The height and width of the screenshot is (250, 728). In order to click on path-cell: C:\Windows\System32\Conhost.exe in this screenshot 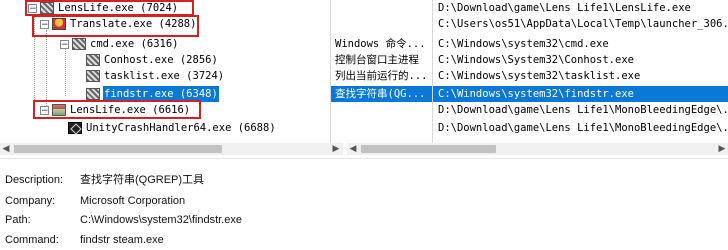, I will do `click(536, 60)`.